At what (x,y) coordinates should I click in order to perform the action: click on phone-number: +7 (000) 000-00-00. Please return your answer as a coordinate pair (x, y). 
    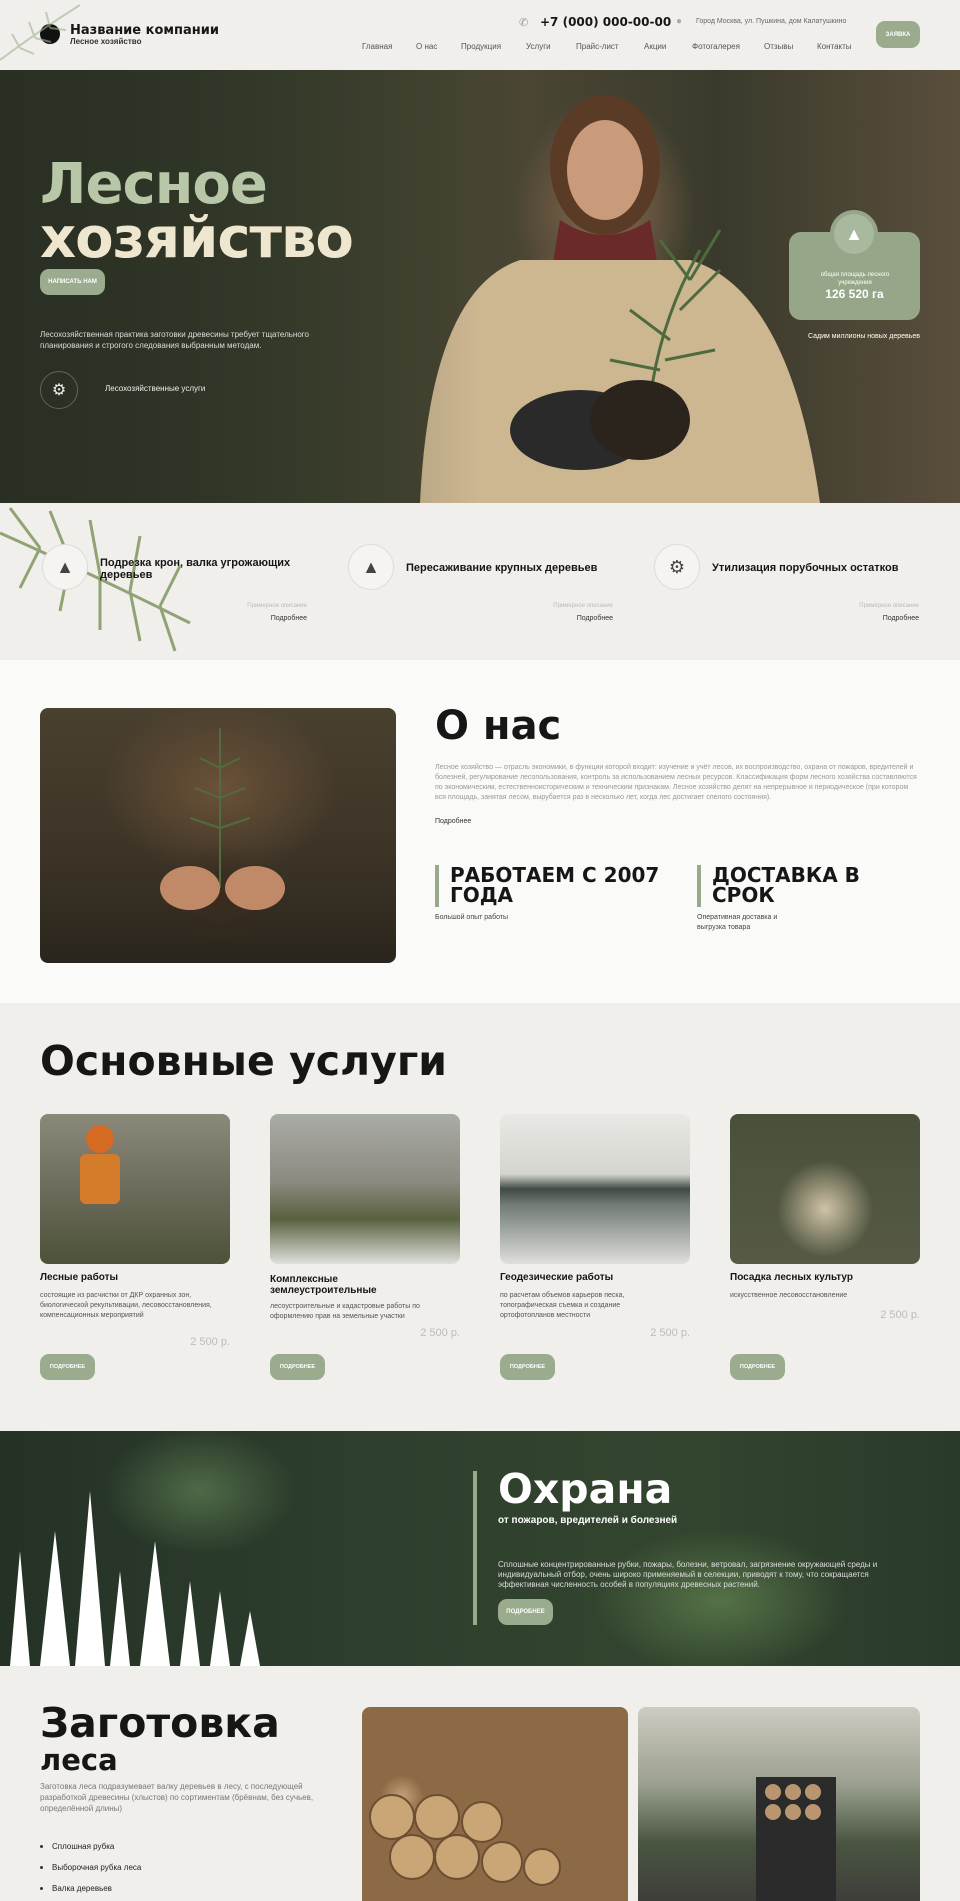
    Looking at the image, I should click on (605, 22).